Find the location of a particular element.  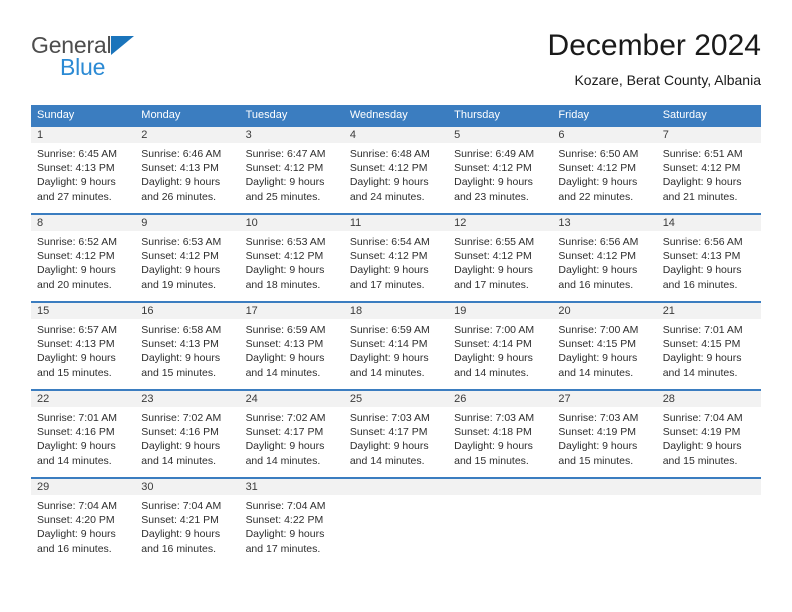

day-number: 1 is located at coordinates (83, 135).